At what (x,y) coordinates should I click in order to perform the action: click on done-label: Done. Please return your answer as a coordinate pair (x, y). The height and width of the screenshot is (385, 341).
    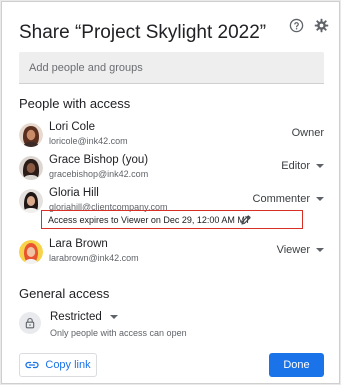
    Looking at the image, I should click on (296, 365).